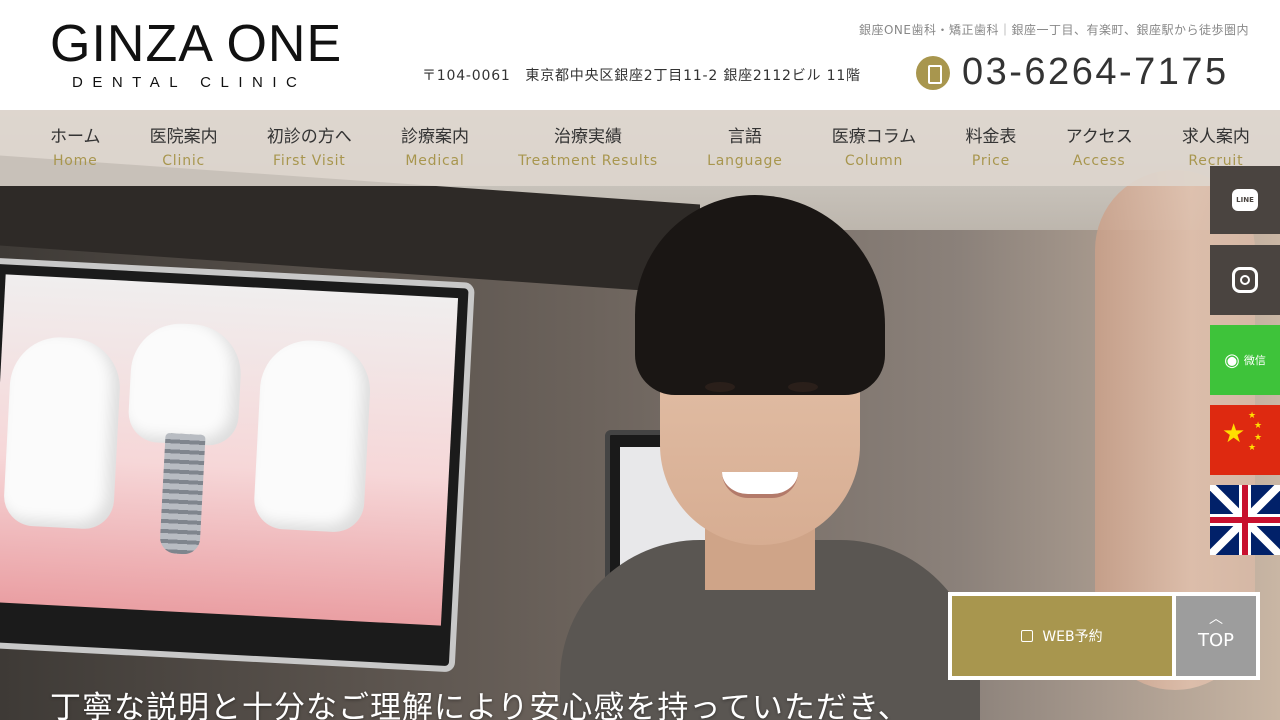  I want to click on nav-label-en: Column, so click(874, 161).